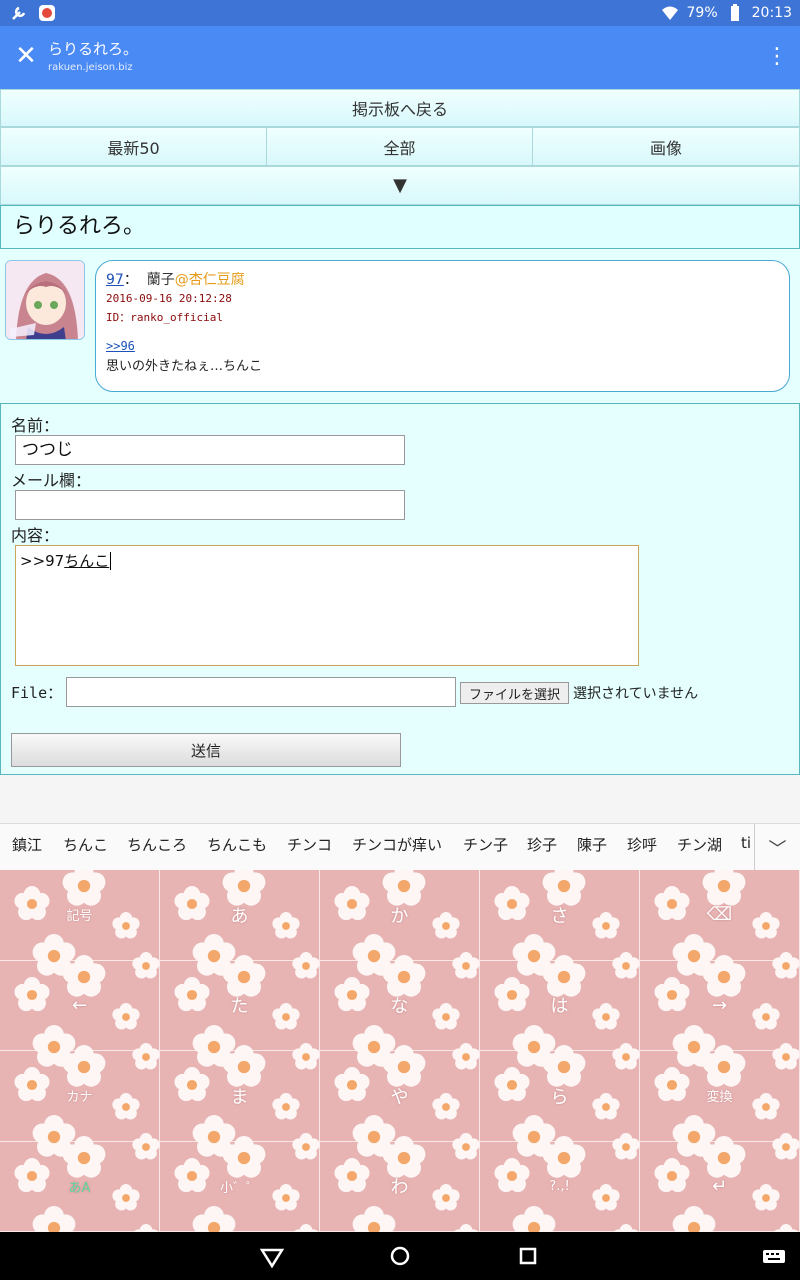 The image size is (800, 1280). What do you see at coordinates (35, 535) in the screenshot?
I see `content-label: 内容：` at bounding box center [35, 535].